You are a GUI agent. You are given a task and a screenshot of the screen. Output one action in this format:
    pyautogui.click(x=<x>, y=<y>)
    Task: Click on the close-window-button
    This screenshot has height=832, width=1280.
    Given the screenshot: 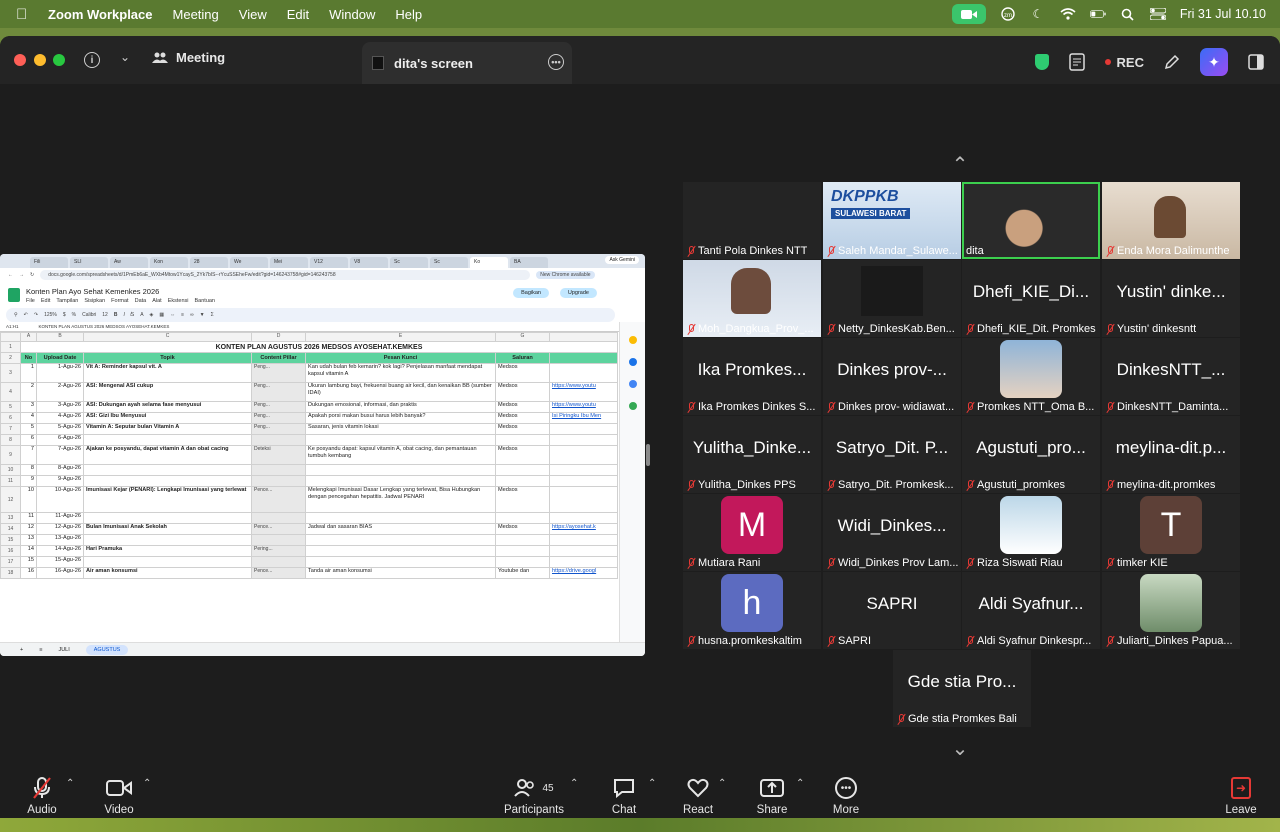 What is the action you would take?
    pyautogui.click(x=20, y=60)
    